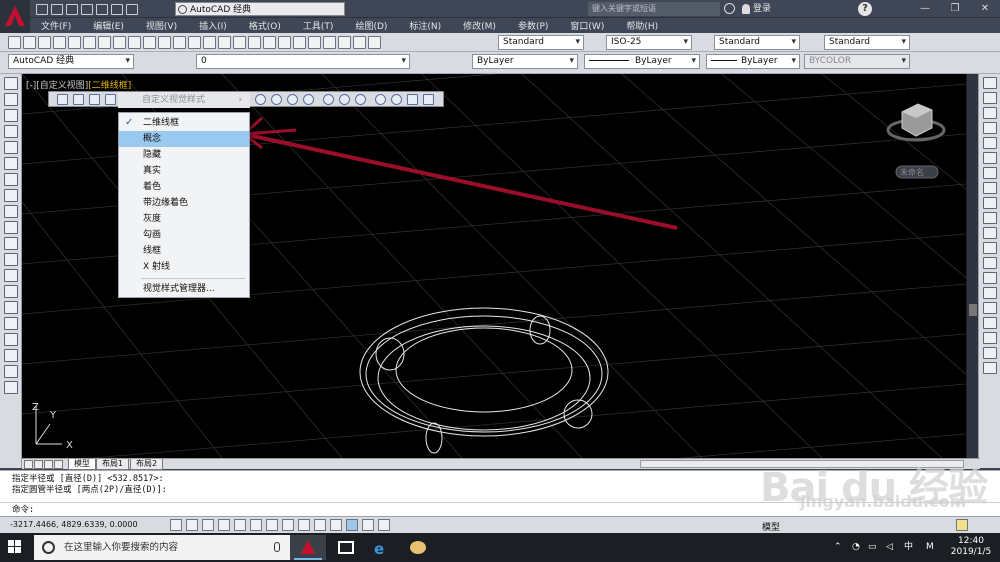 This screenshot has width=1000, height=562. Describe the element at coordinates (265, 25) in the screenshot. I see `menu-format: 格式(O)` at that location.